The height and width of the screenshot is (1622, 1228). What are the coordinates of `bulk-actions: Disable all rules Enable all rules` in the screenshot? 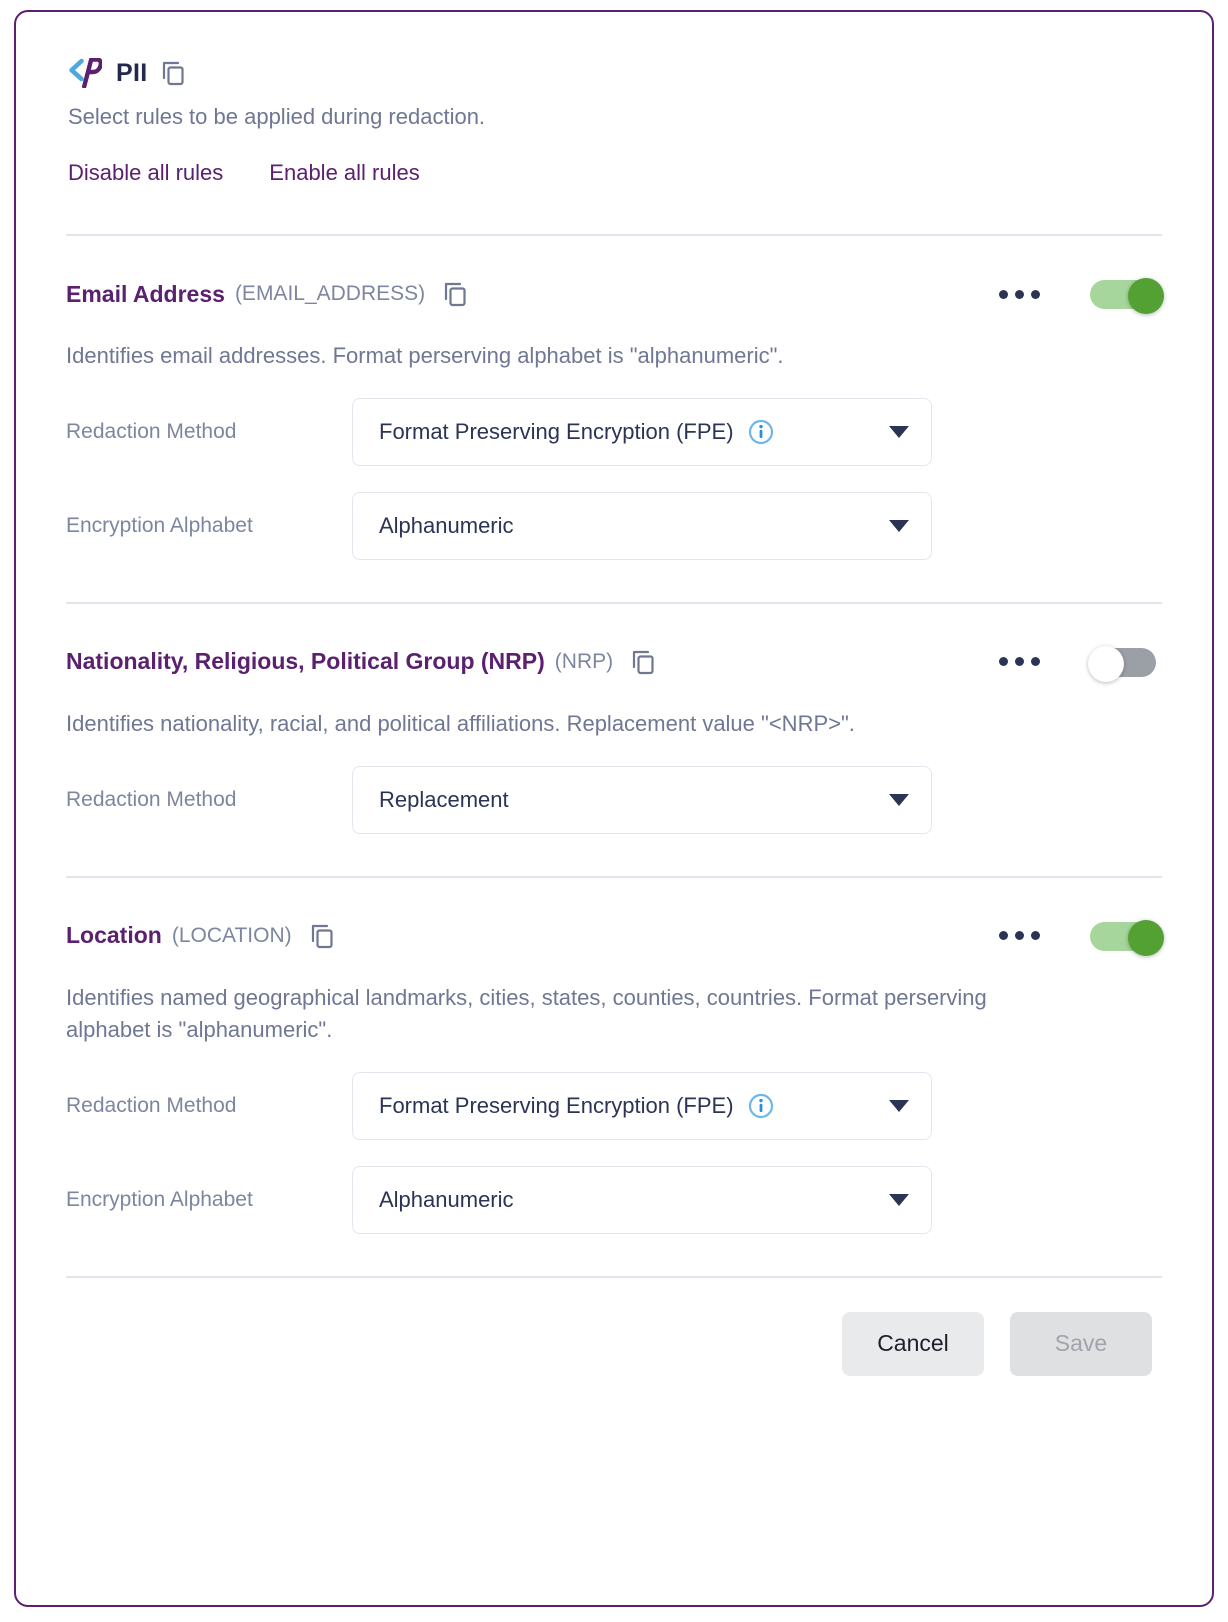 It's located at (614, 173).